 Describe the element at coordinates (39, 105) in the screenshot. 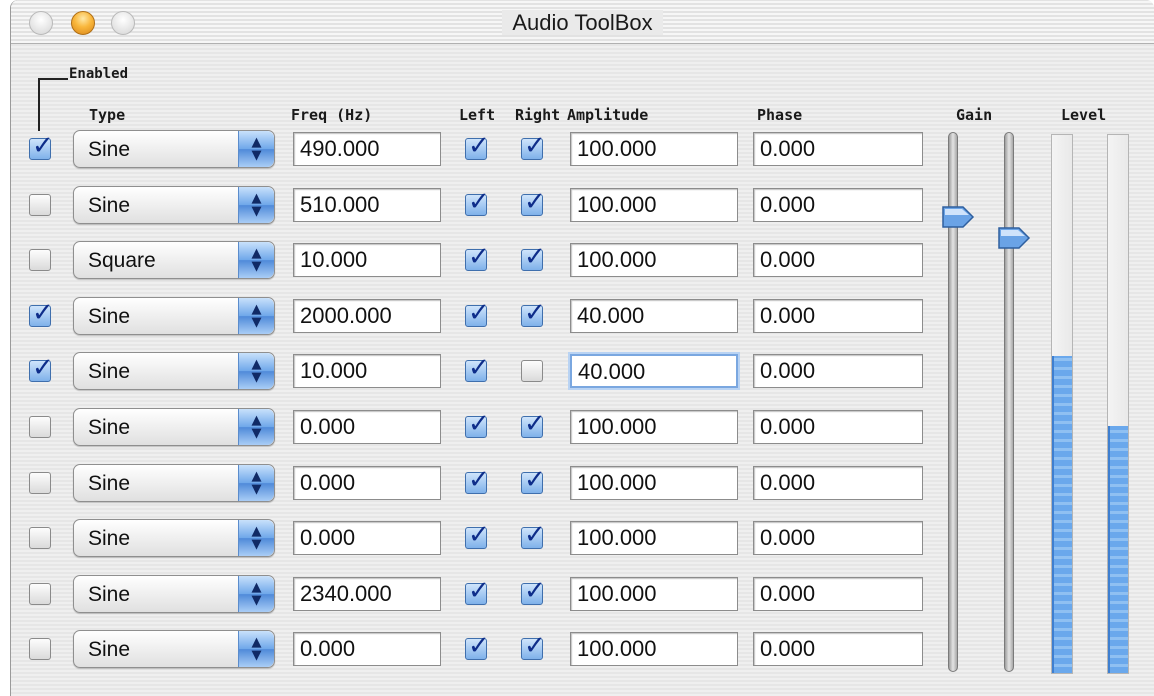

I see `enabled-bracket-line` at that location.